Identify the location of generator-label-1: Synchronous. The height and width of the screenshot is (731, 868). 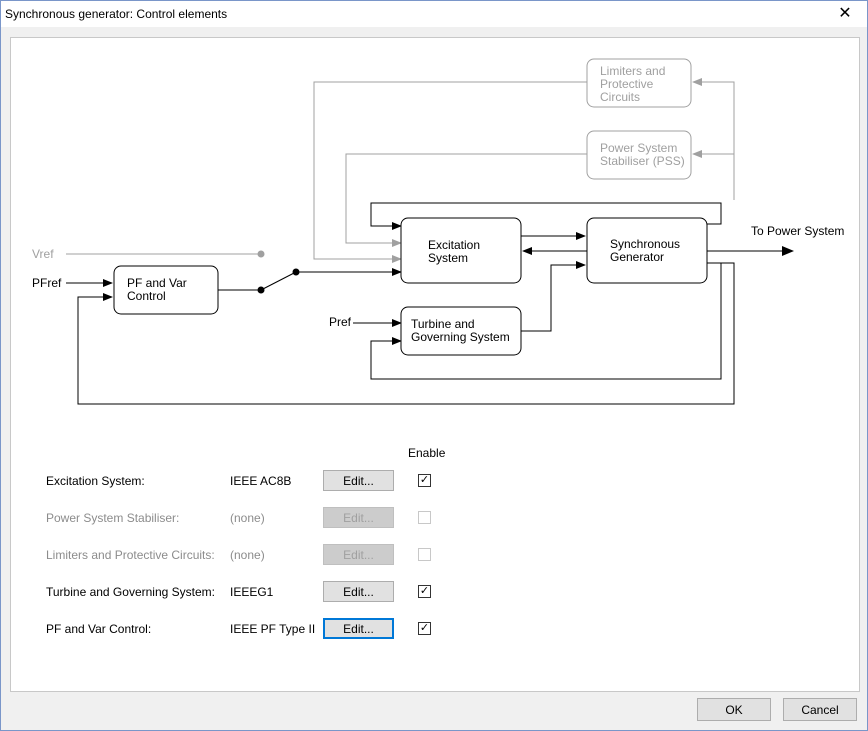
(645, 244).